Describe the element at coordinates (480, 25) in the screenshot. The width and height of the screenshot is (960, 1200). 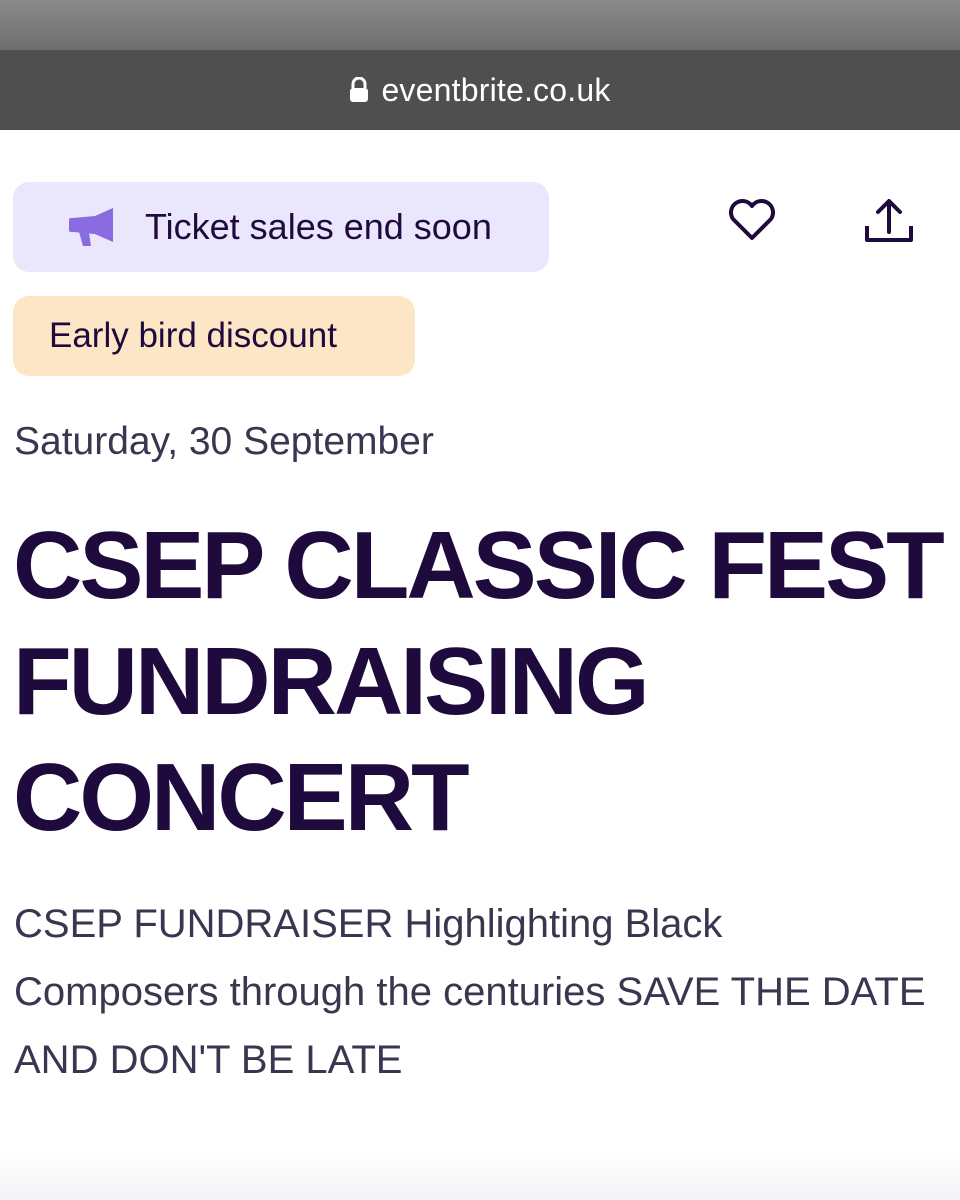
I see `status-bar-area` at that location.